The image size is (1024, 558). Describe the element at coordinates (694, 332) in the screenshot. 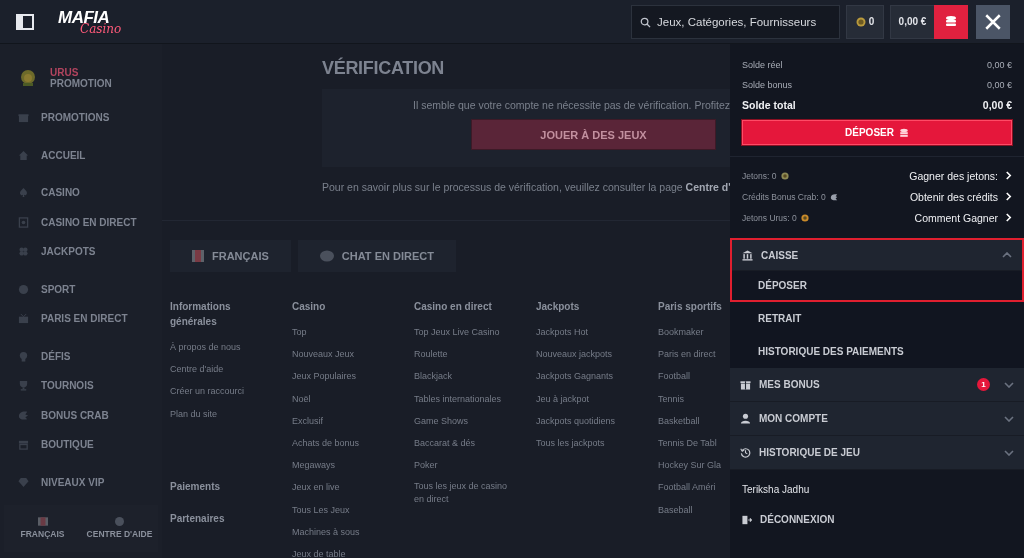

I see `footer-link: Bookmaker` at that location.